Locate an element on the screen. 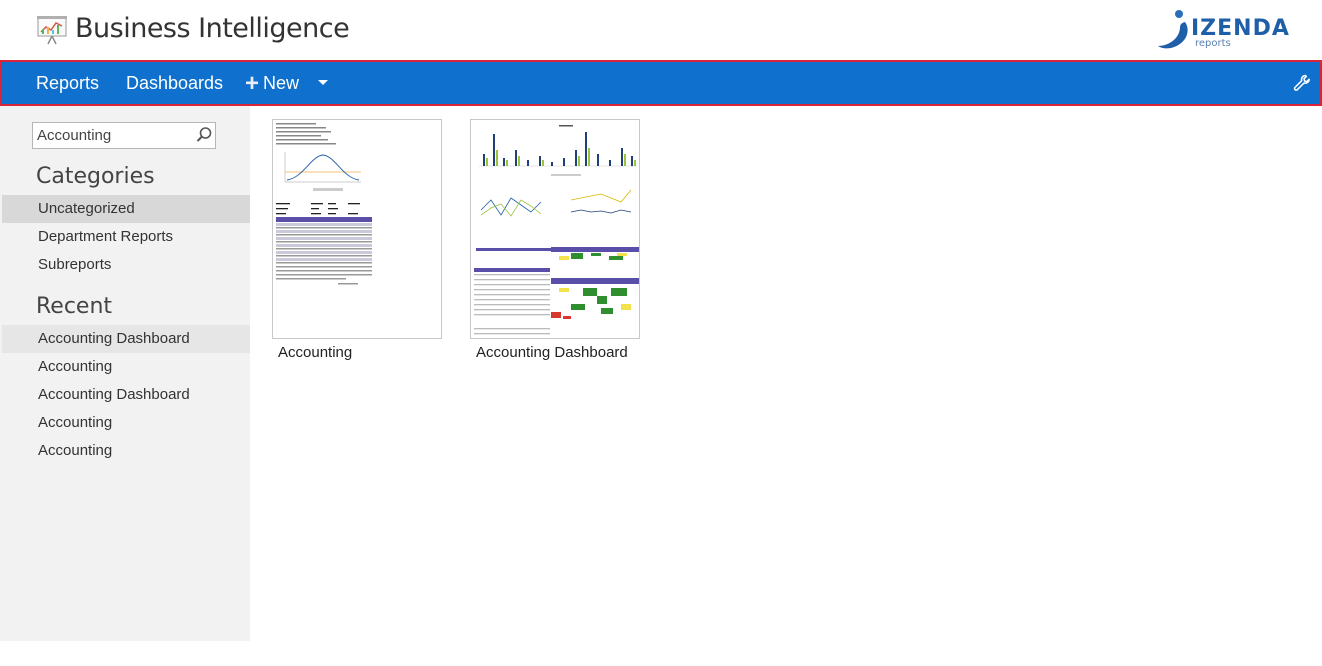  plus-icon: + is located at coordinates (252, 83).